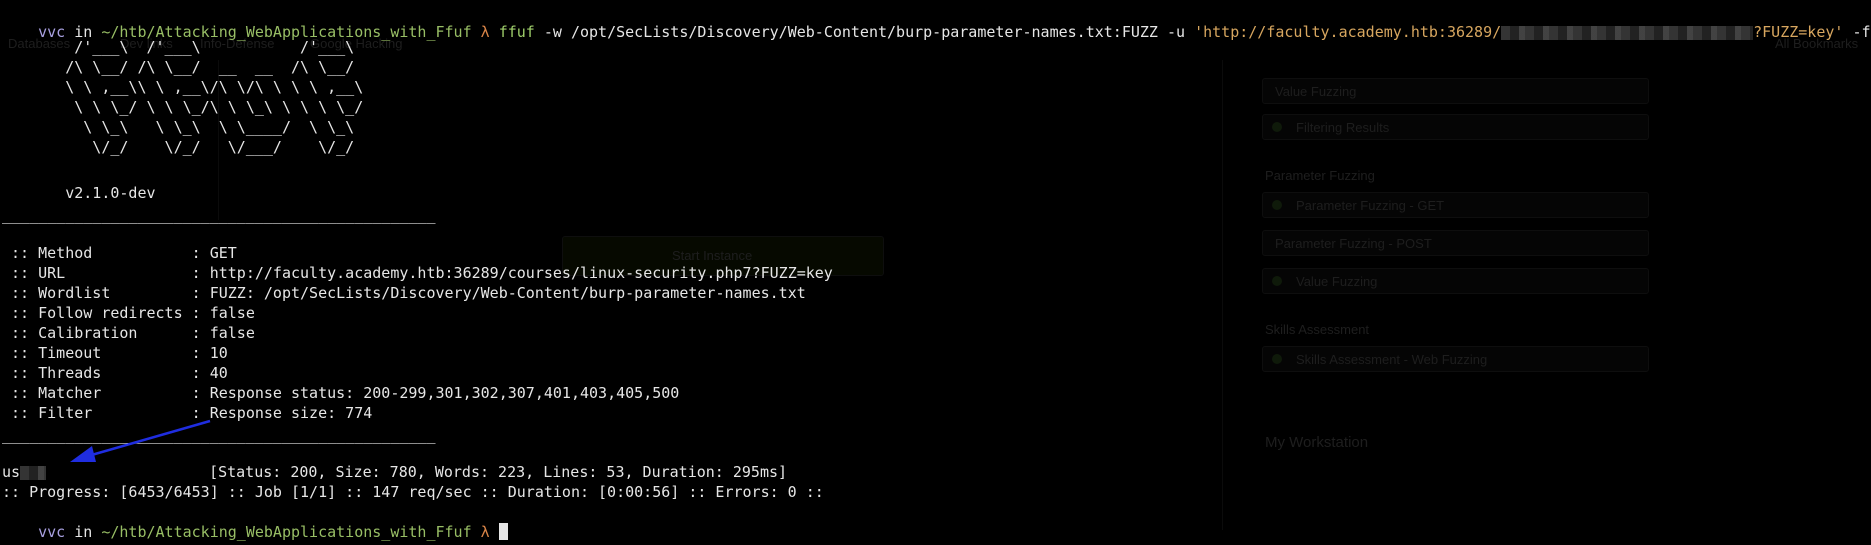  Describe the element at coordinates (106, 393) in the screenshot. I see `config-key: :: Matcher :` at that location.